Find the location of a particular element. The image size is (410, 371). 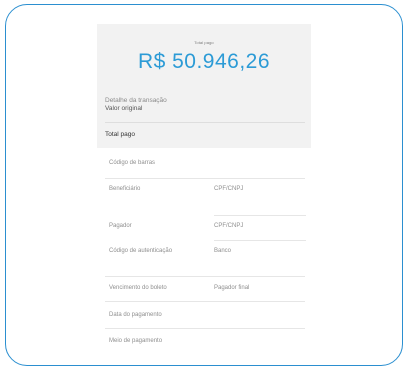

payer-doc-label: CPF/CNPJ is located at coordinates (229, 226).